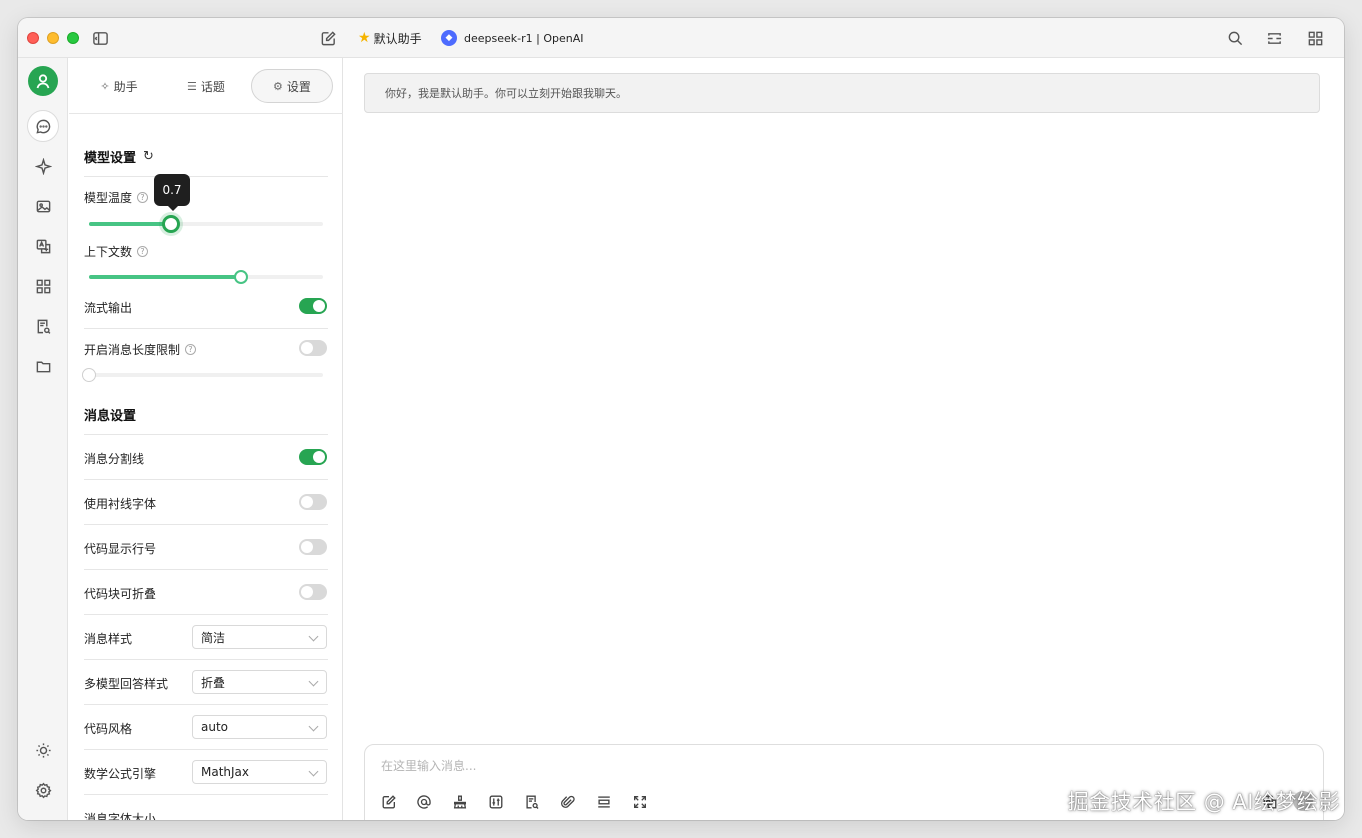 This screenshot has width=1362, height=838. I want to click on sun-icon, so click(43, 750).